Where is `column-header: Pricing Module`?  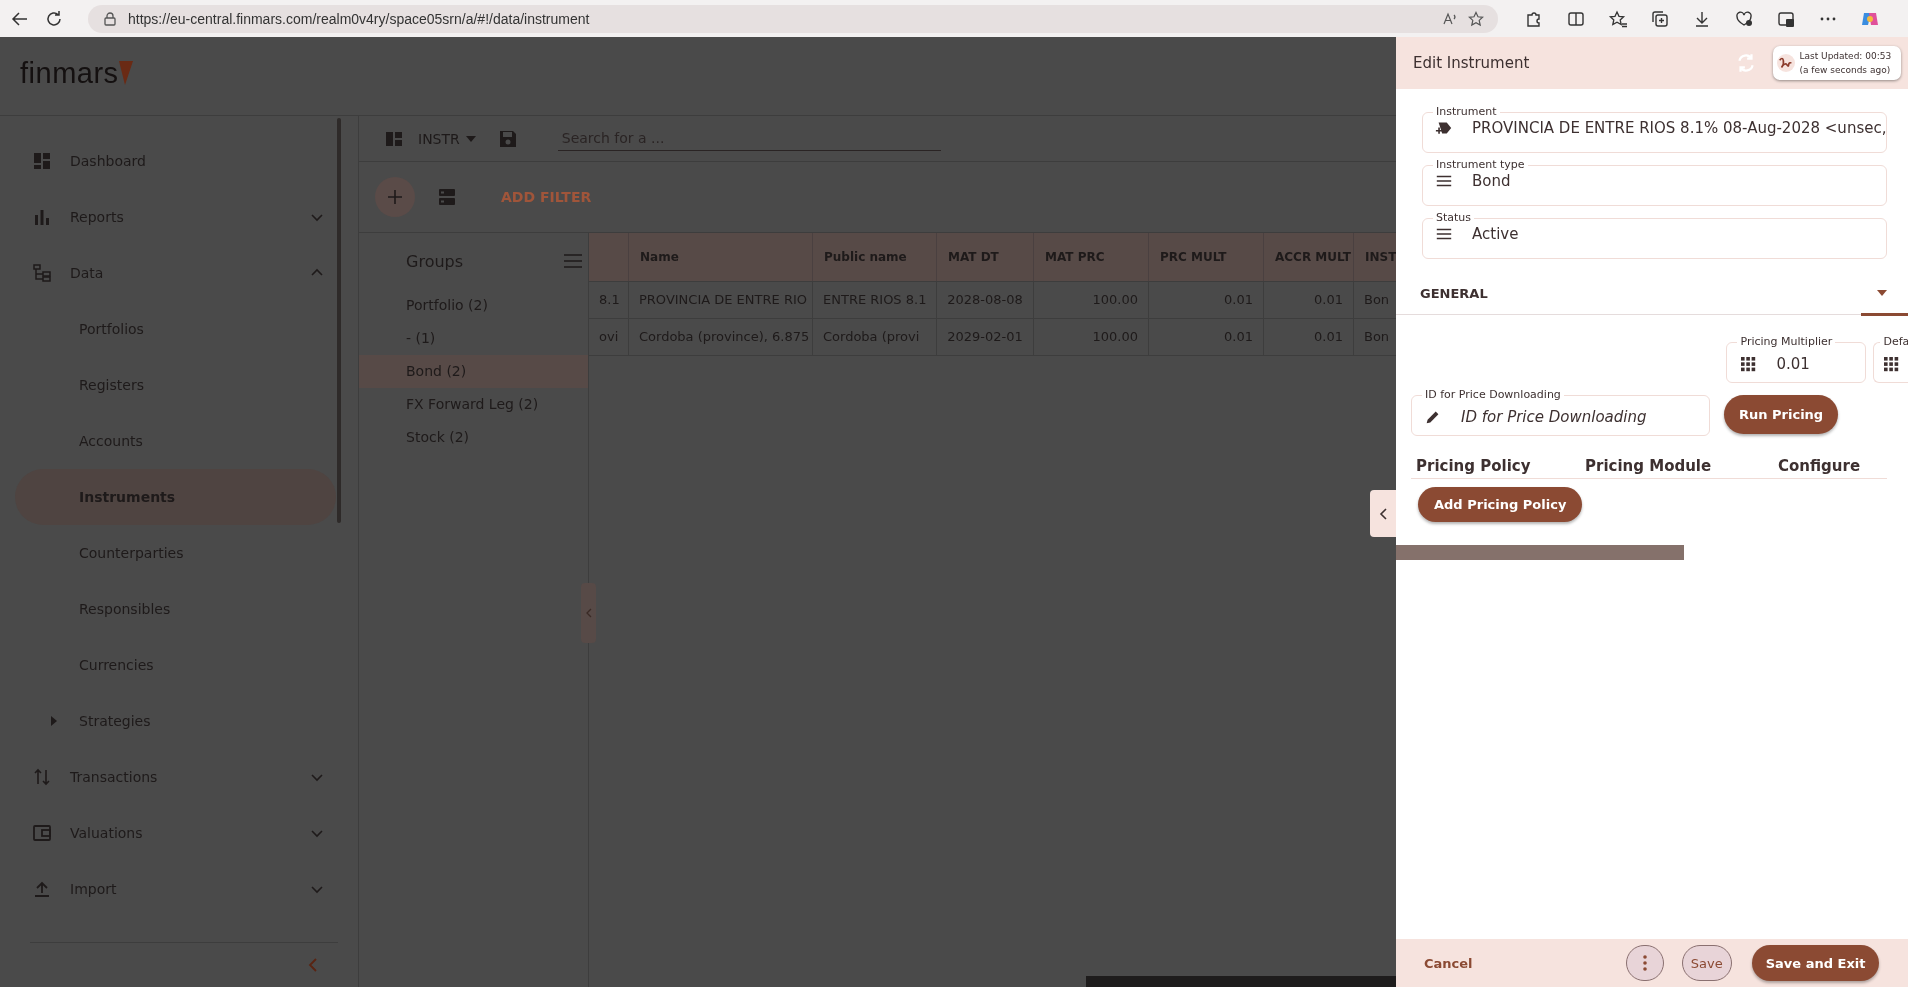
column-header: Pricing Module is located at coordinates (1648, 466).